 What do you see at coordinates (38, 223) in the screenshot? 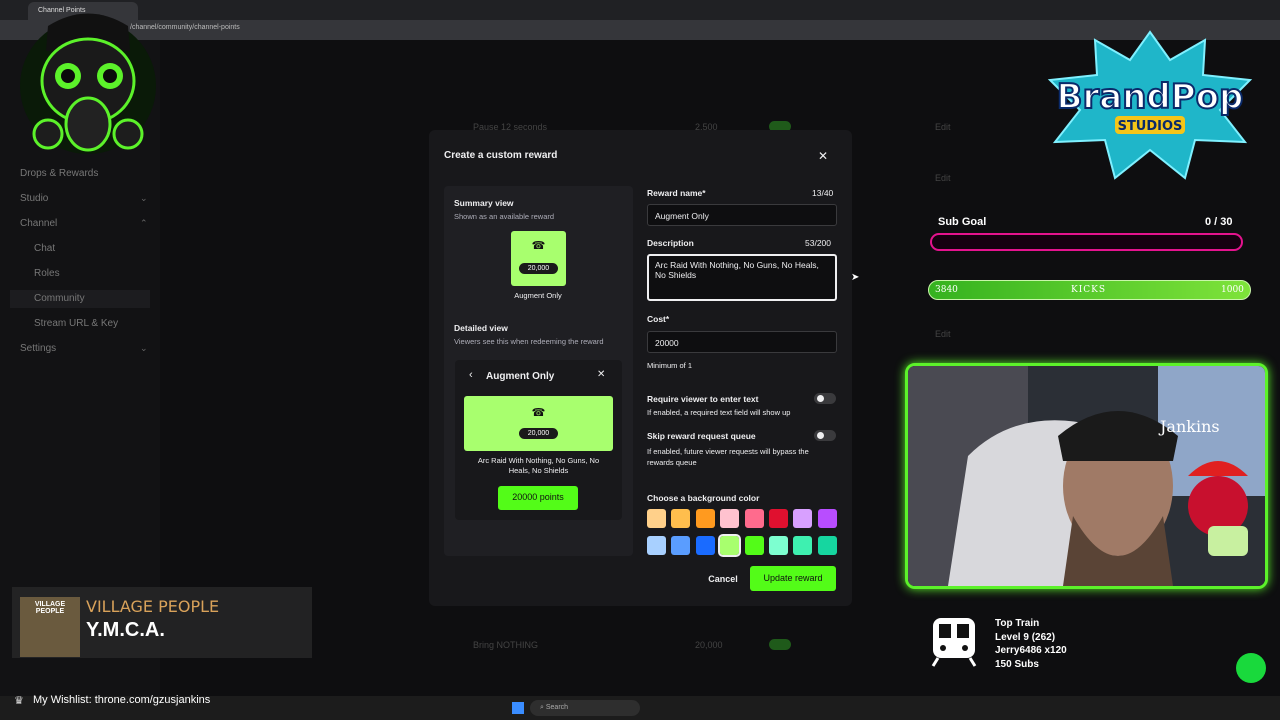
I see `sidebar-item-channel: Channel` at bounding box center [38, 223].